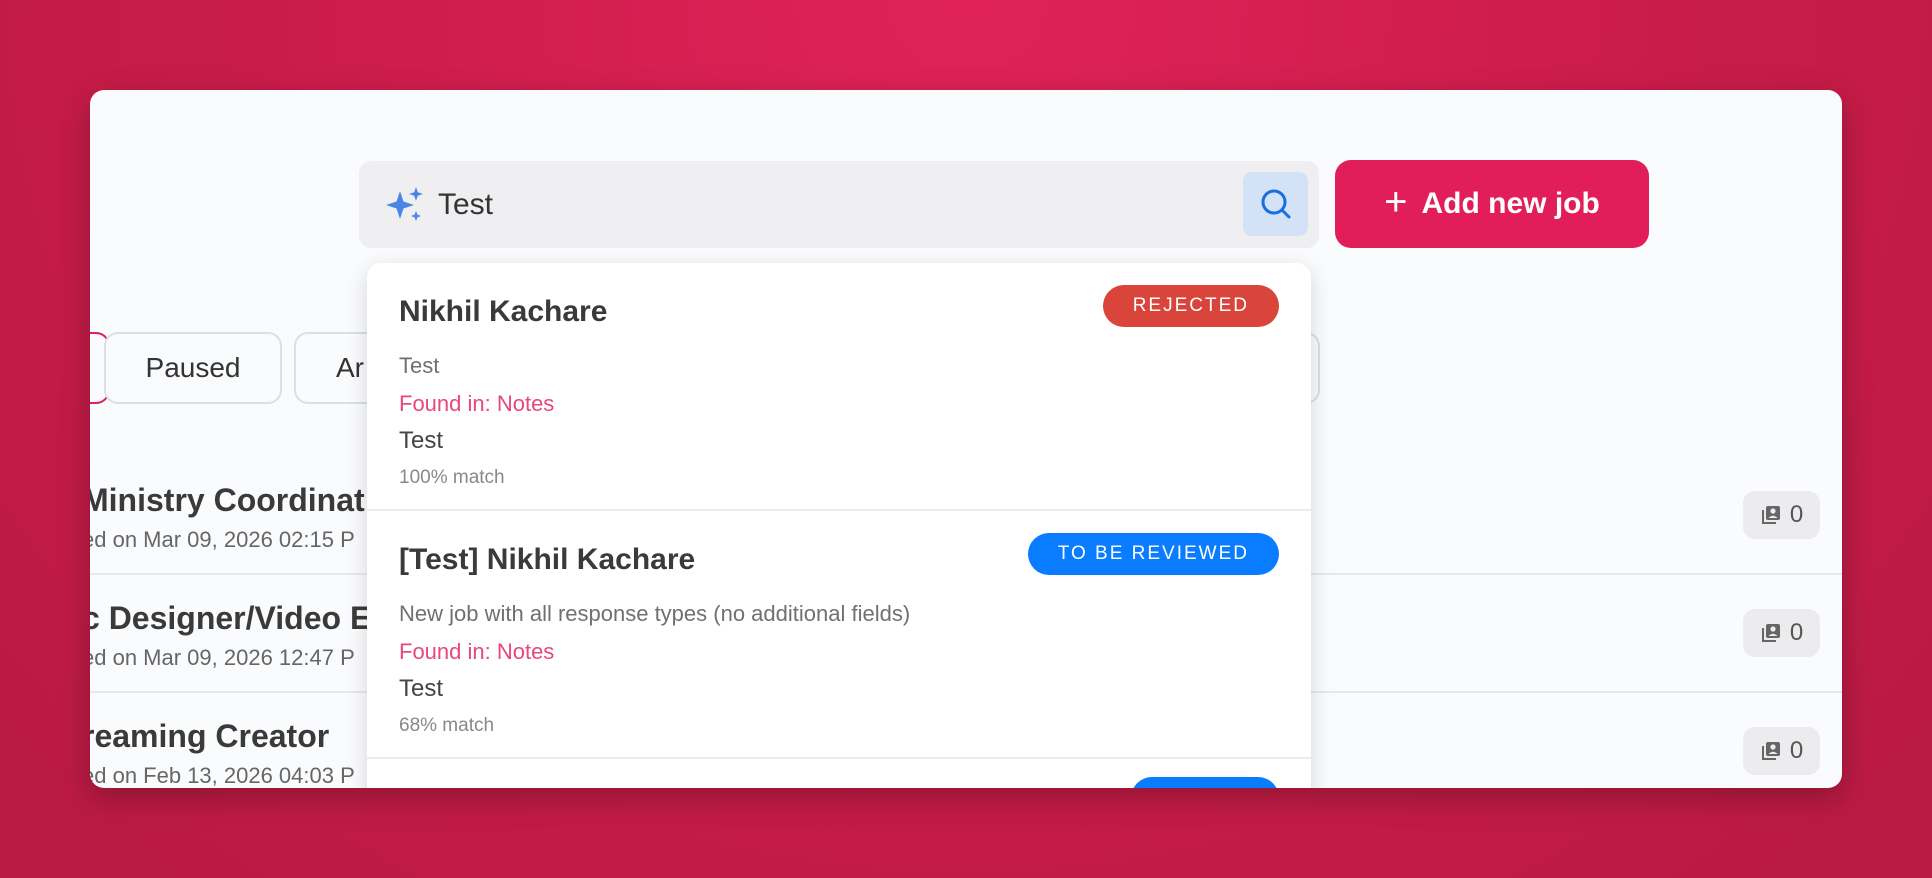 The image size is (1932, 878). Describe the element at coordinates (350, 367) in the screenshot. I see `filter-chip-label: Ar` at that location.